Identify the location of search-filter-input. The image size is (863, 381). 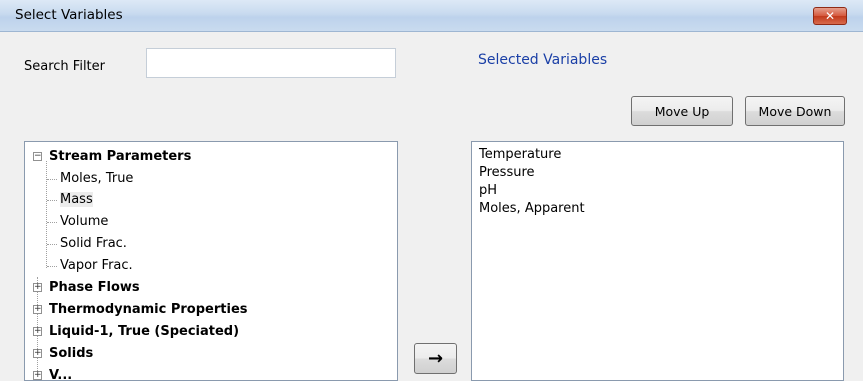
(271, 63).